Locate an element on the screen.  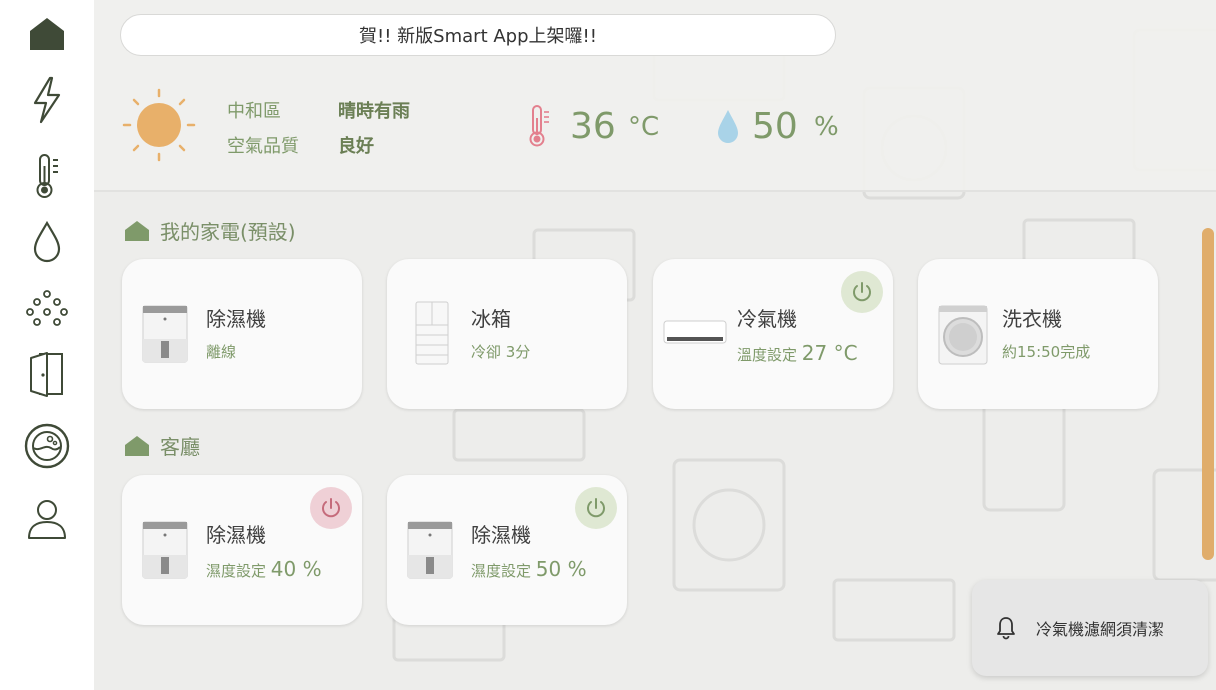
device-name: 冰箱 is located at coordinates (491, 319).